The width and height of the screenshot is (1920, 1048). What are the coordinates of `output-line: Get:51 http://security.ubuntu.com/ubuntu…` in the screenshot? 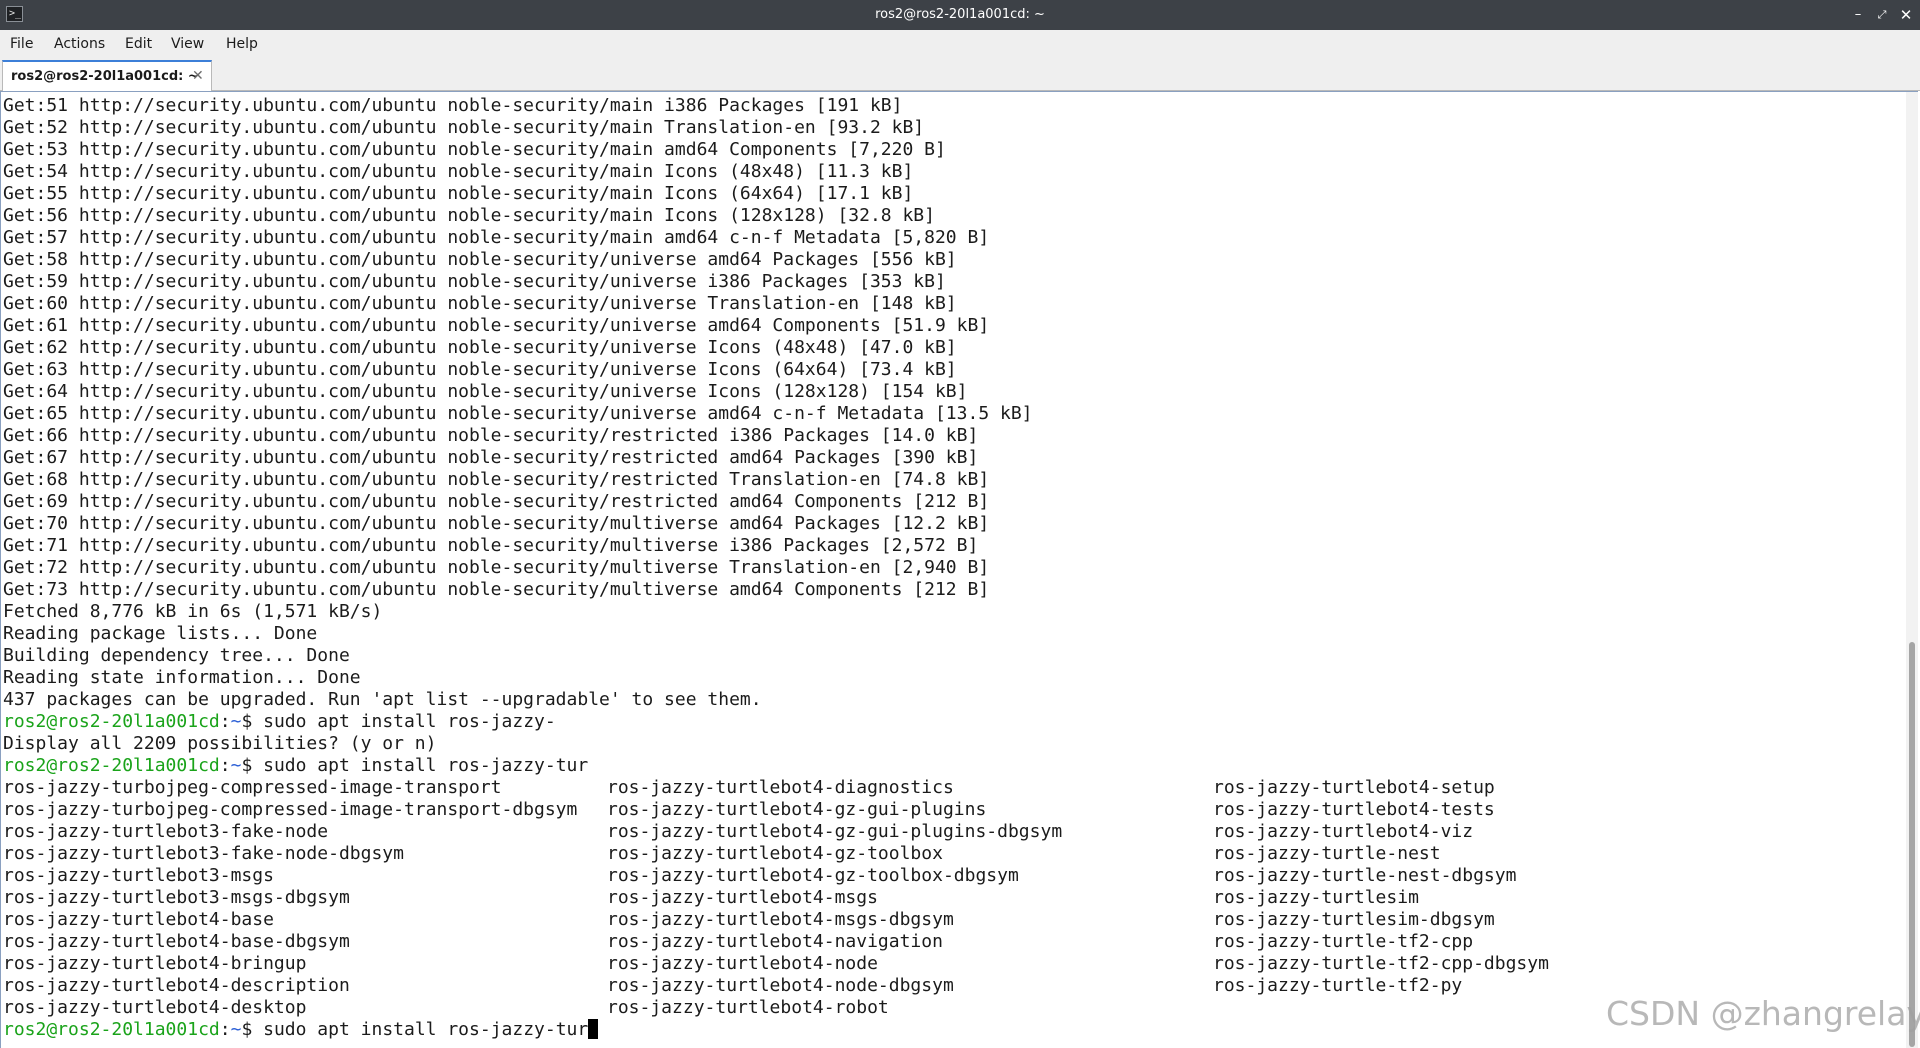 It's located at (453, 105).